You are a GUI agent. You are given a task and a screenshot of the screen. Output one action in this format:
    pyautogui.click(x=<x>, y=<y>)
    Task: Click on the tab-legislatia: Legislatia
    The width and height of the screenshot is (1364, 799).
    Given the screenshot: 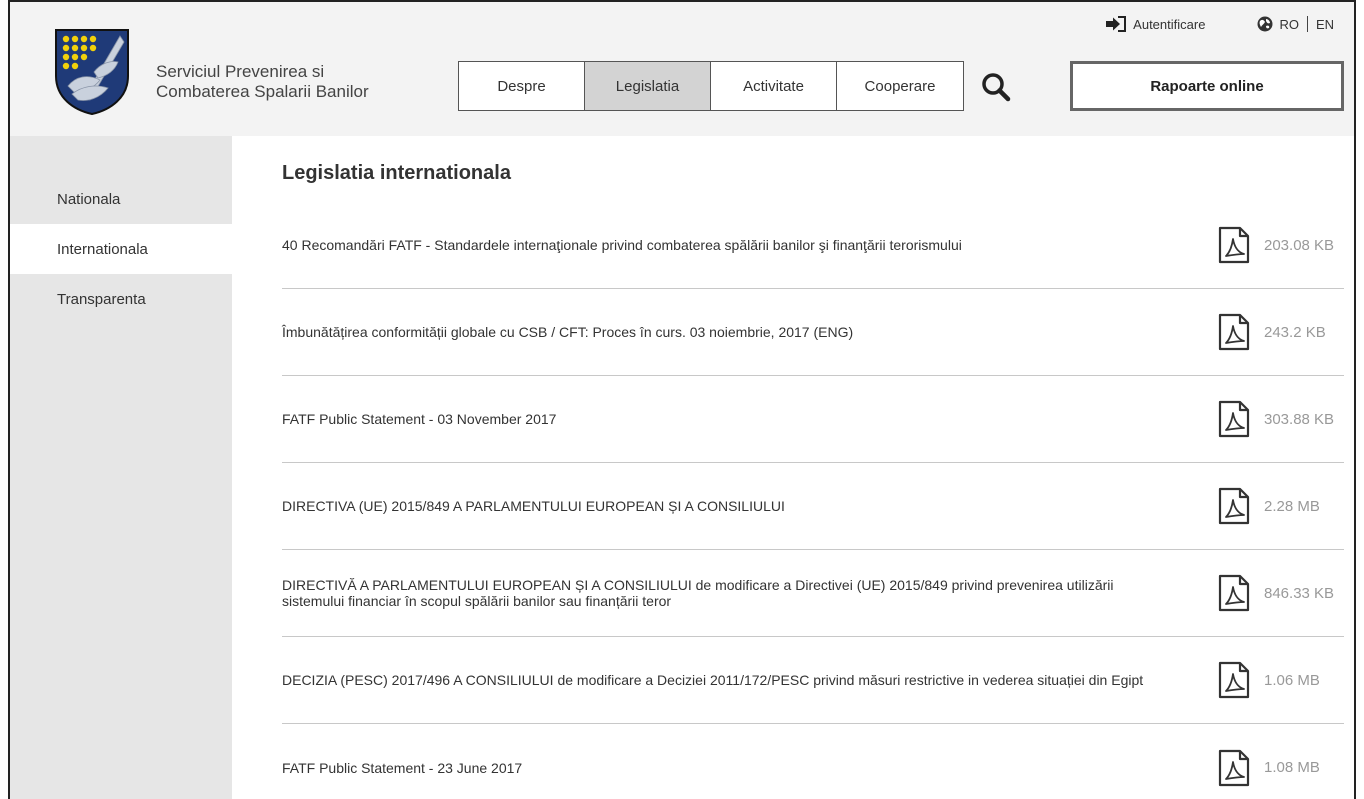 What is the action you would take?
    pyautogui.click(x=648, y=86)
    